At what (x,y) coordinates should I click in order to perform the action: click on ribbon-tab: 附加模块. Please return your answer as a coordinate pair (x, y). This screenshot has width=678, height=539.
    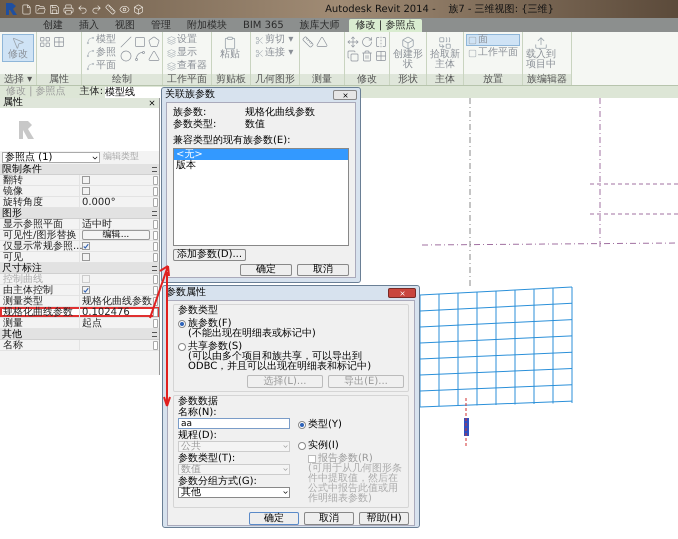
    Looking at the image, I should click on (207, 25).